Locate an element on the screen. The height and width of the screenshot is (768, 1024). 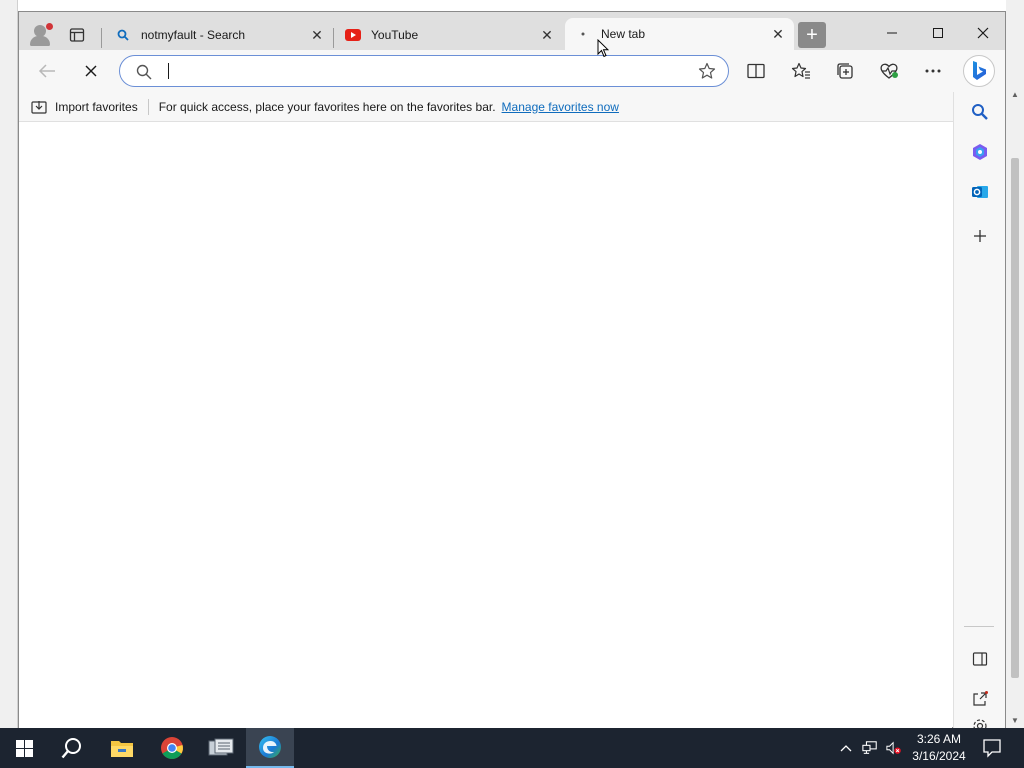
back-button is located at coordinates (47, 71).